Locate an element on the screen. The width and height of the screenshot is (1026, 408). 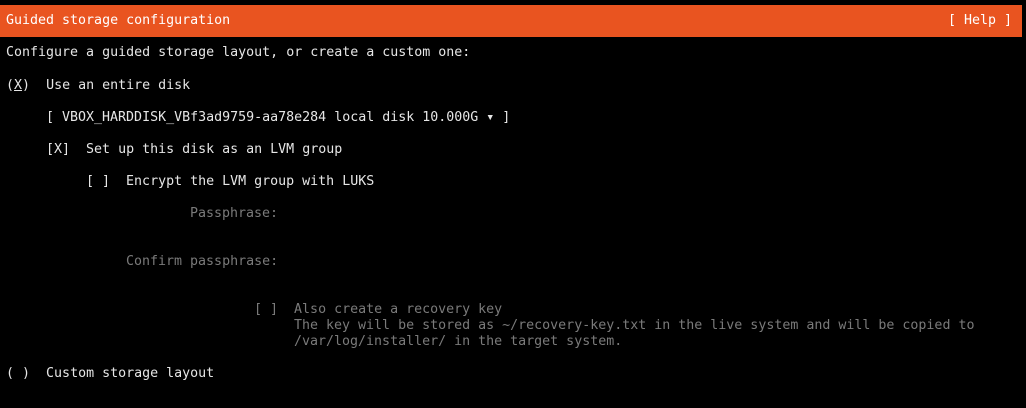
passphrase-input is located at coordinates (494, 214).